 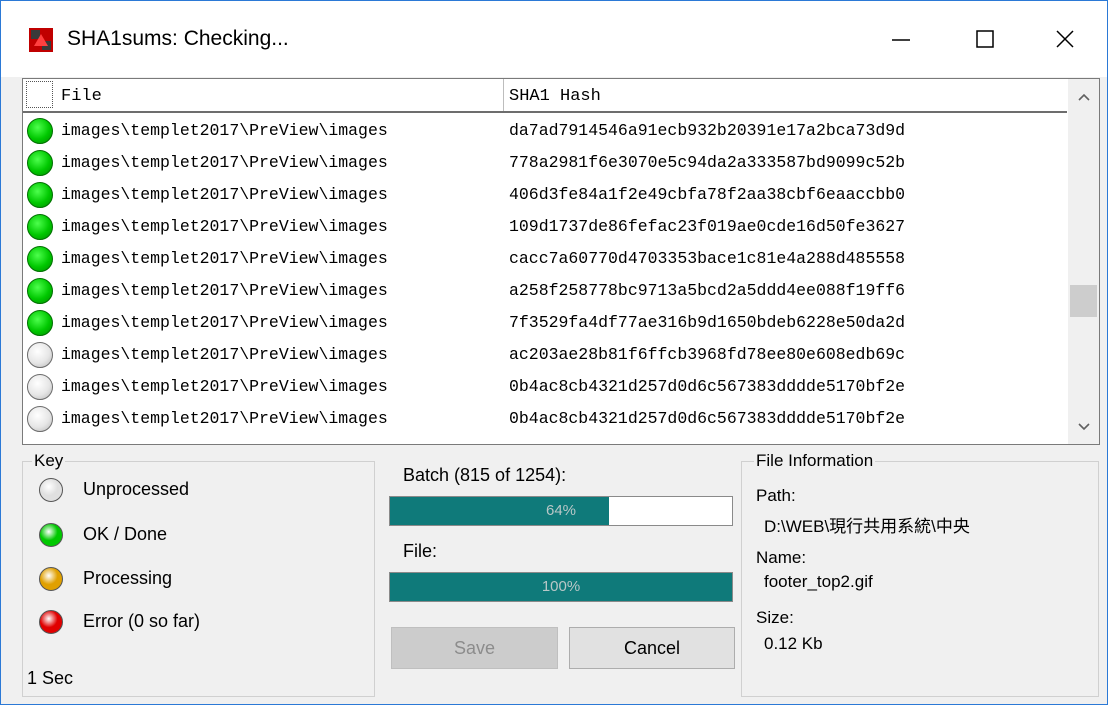 I want to click on column-header-hash: SHA1 Hash, so click(x=784, y=95).